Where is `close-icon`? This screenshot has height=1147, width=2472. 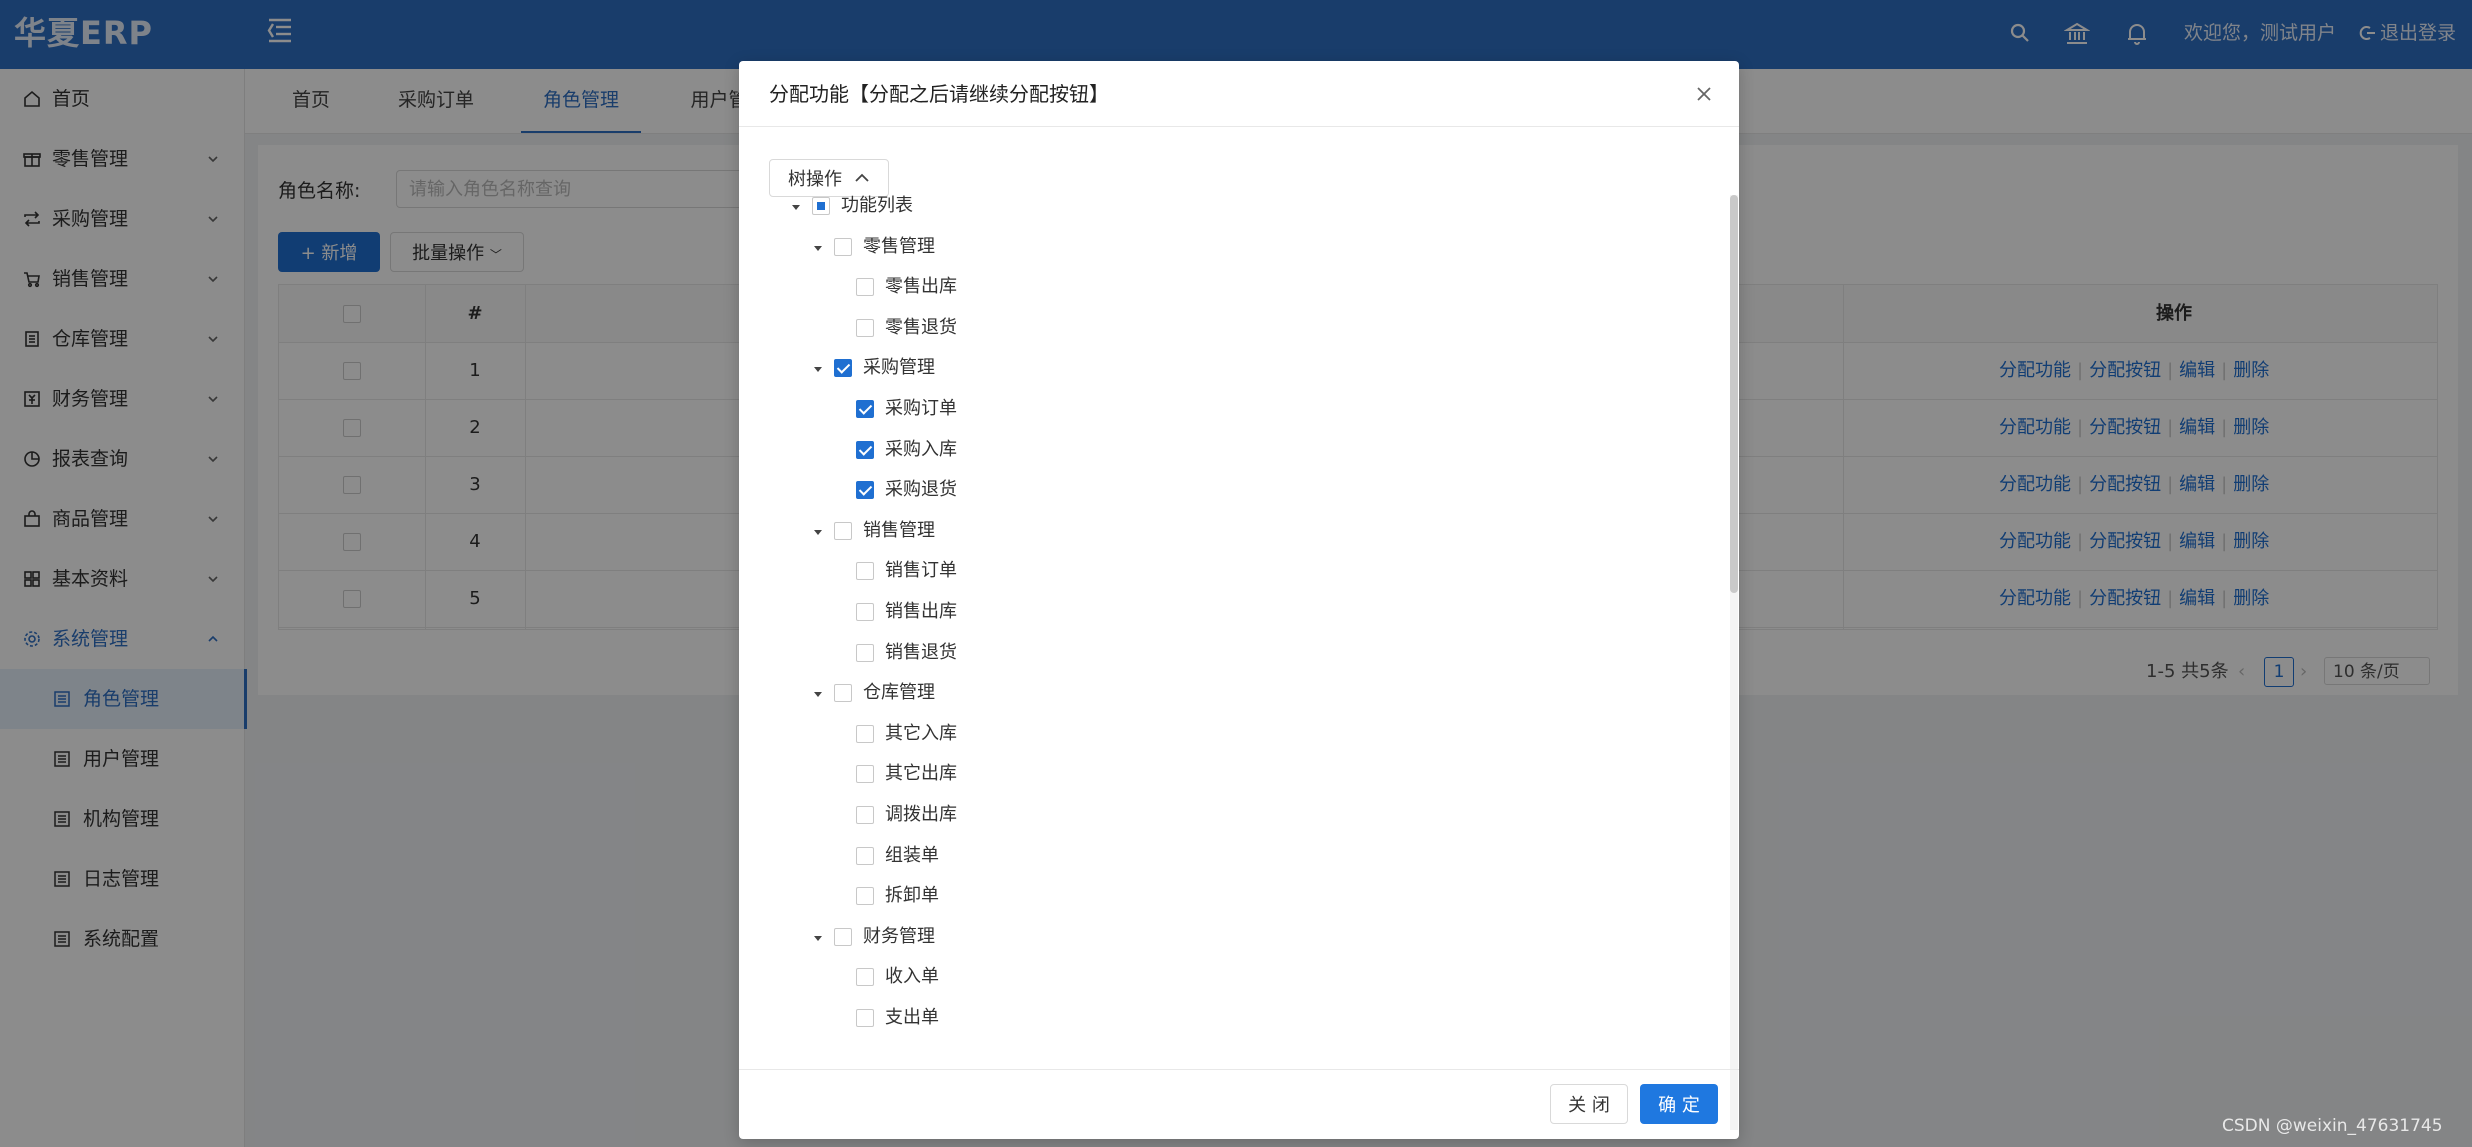 close-icon is located at coordinates (1704, 94).